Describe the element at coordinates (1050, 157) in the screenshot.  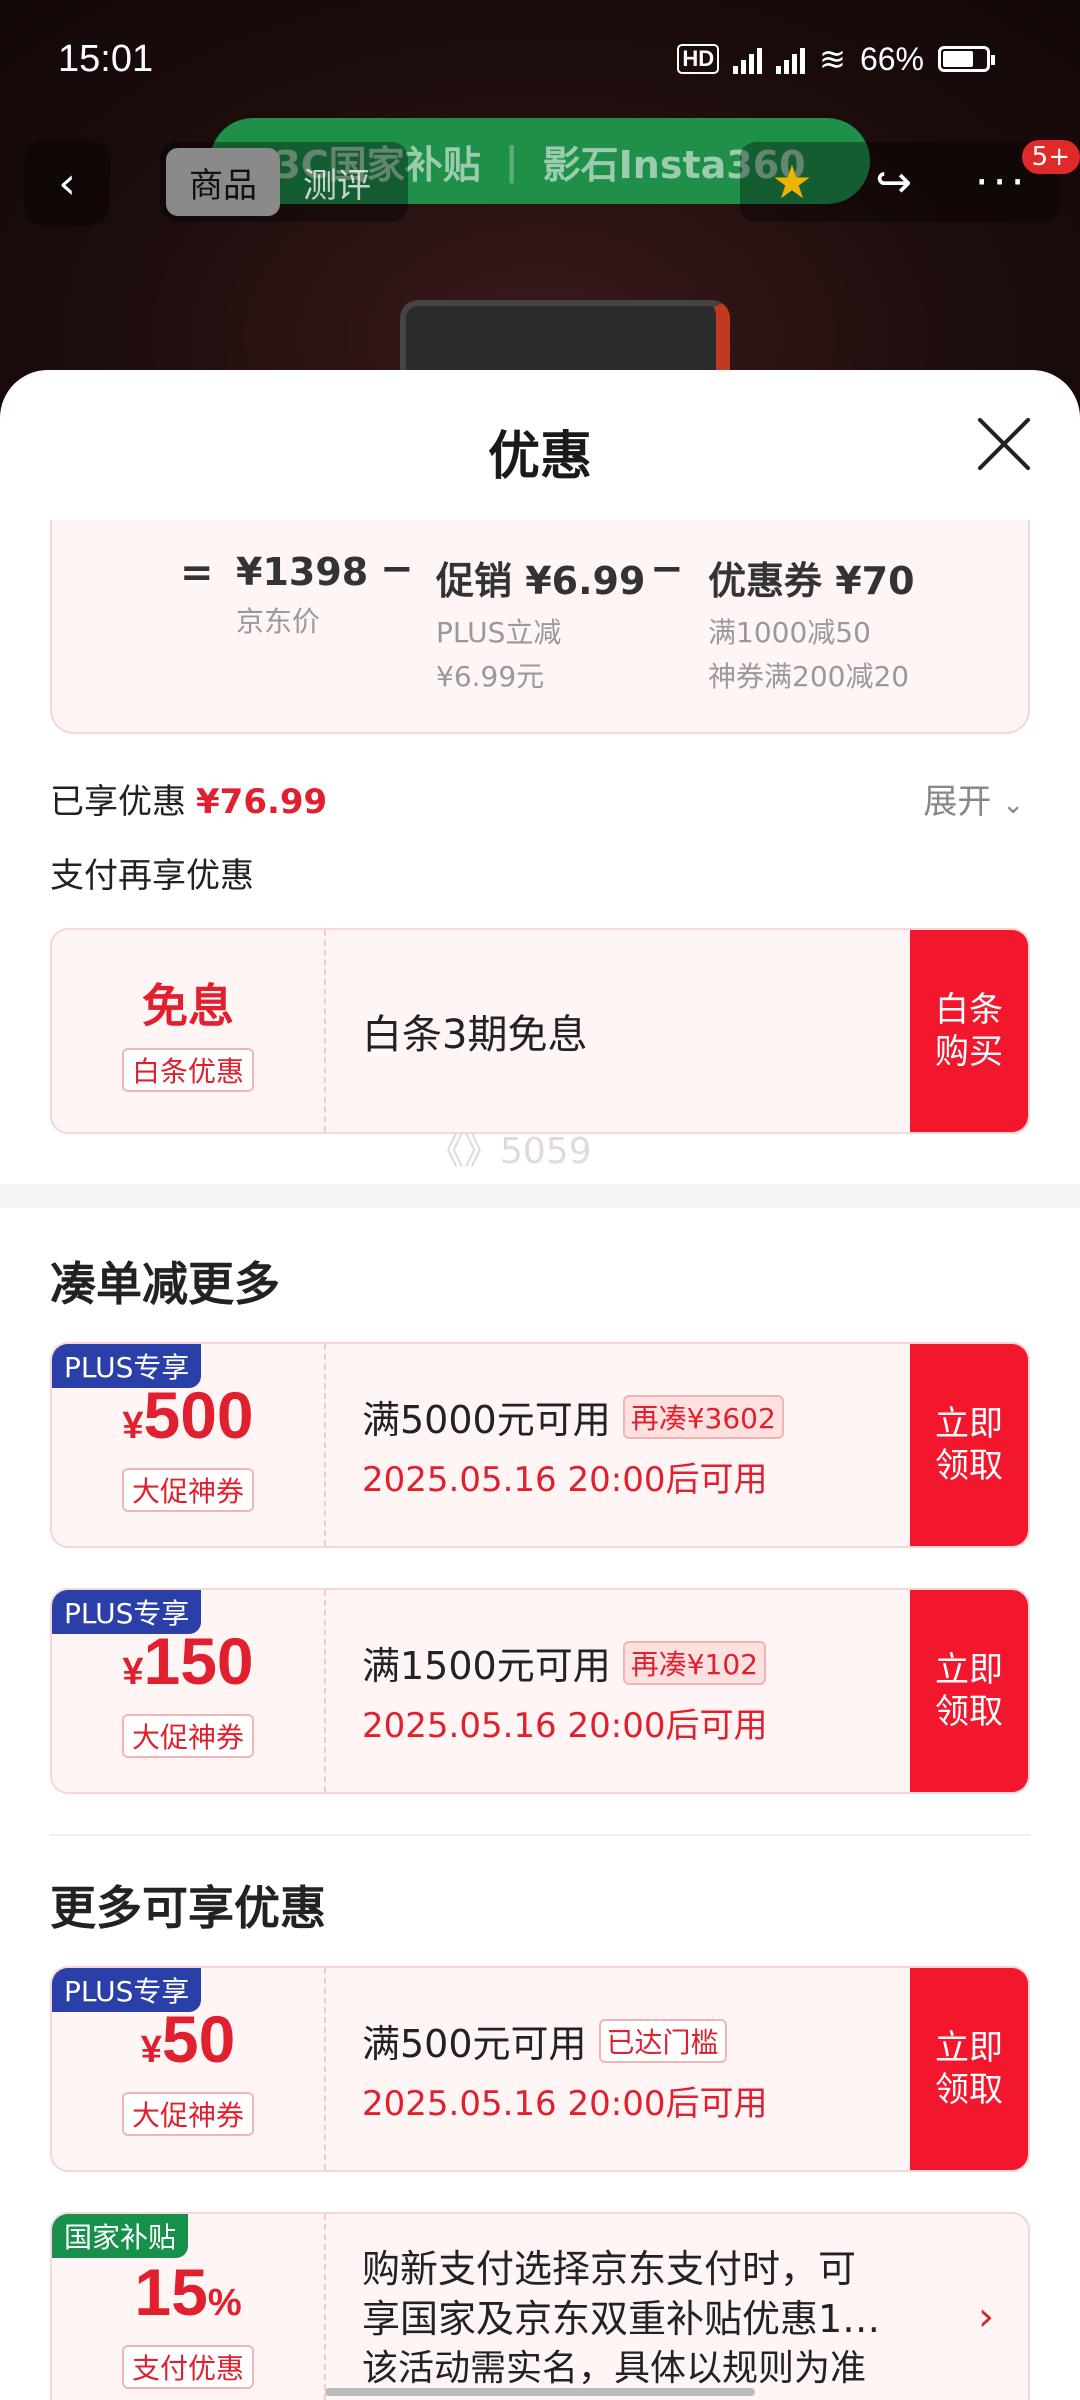
I see `message-badge: 5+` at that location.